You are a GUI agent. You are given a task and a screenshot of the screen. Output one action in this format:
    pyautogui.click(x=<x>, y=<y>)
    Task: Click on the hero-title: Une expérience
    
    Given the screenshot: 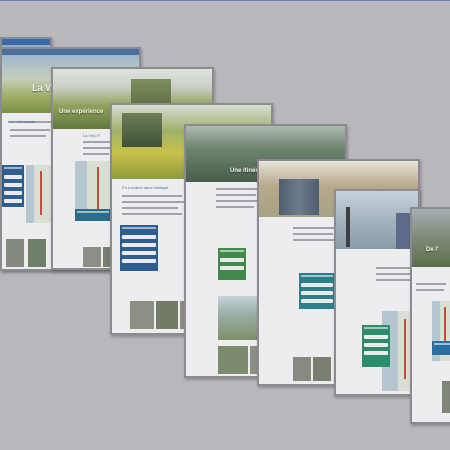 What is the action you would take?
    pyautogui.click(x=81, y=112)
    